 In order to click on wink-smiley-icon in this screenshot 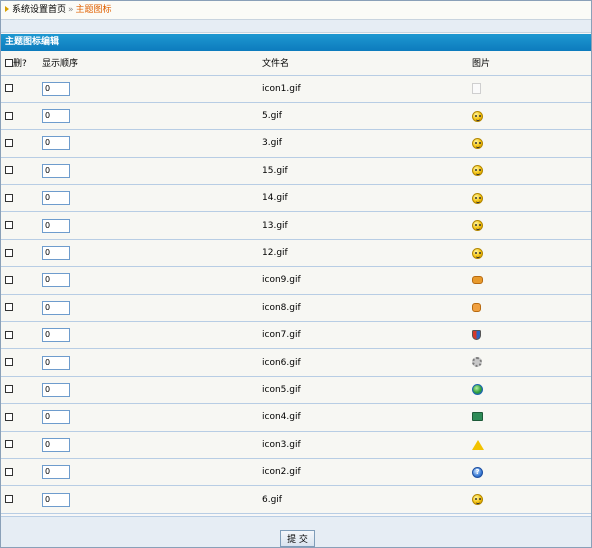, I will do `click(477, 198)`.